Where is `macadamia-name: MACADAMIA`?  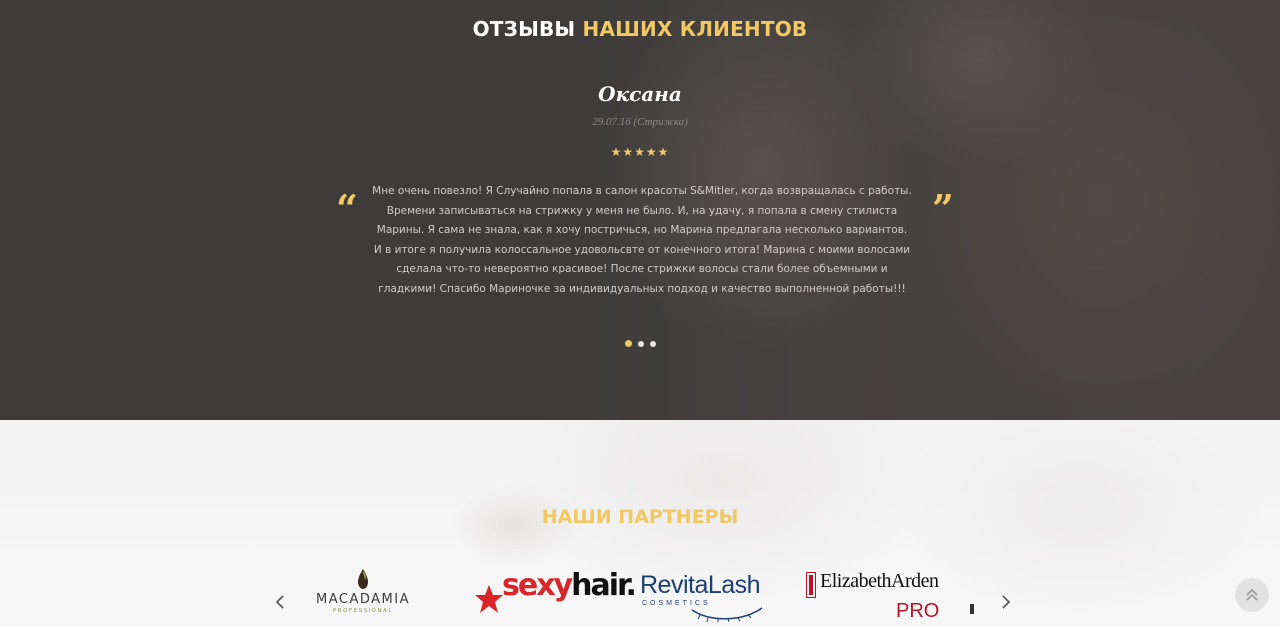
macadamia-name: MACADAMIA is located at coordinates (363, 599).